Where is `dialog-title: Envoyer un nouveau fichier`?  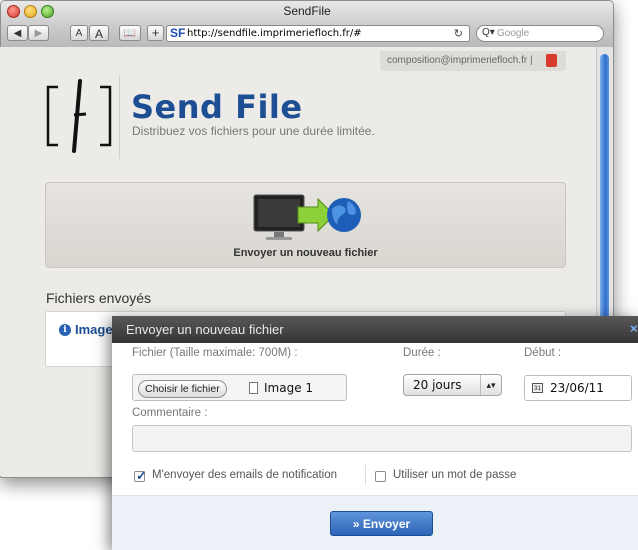
dialog-title: Envoyer un nouveau fichier is located at coordinates (205, 329).